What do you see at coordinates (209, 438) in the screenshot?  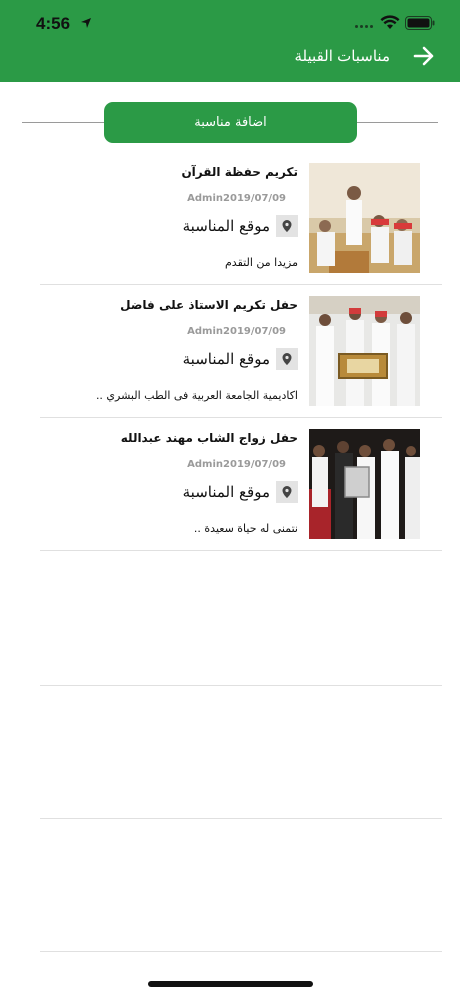 I see `event-title: حفل زواج الشاب مهند عبدالله` at bounding box center [209, 438].